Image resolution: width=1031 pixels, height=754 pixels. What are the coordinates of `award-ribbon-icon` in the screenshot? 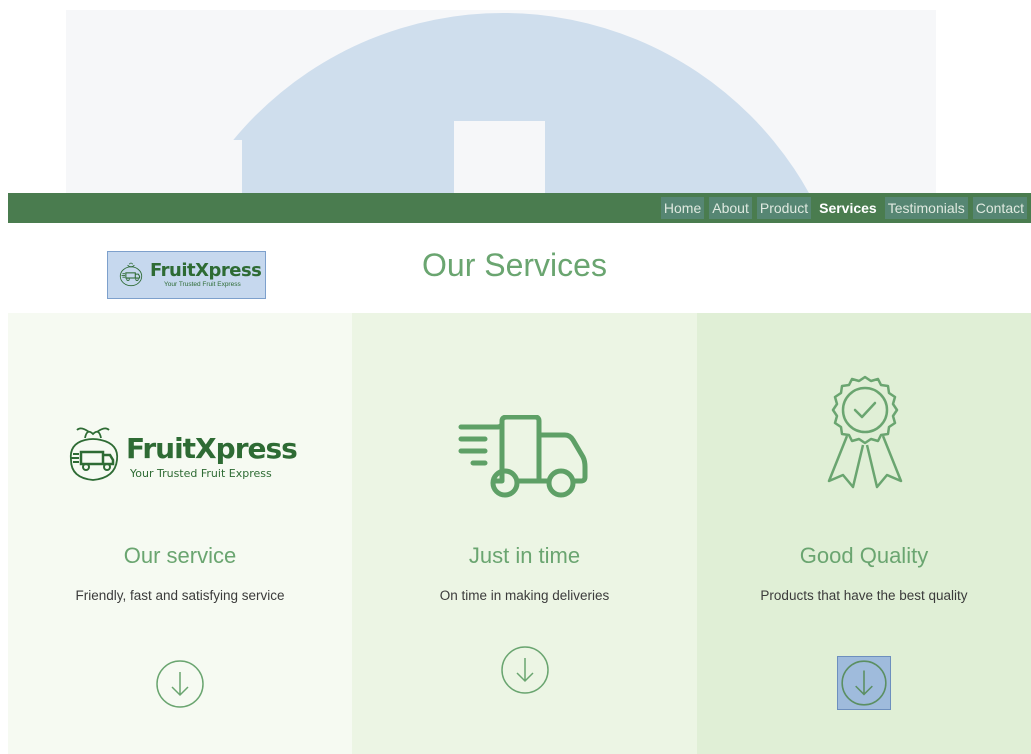 It's located at (865, 432).